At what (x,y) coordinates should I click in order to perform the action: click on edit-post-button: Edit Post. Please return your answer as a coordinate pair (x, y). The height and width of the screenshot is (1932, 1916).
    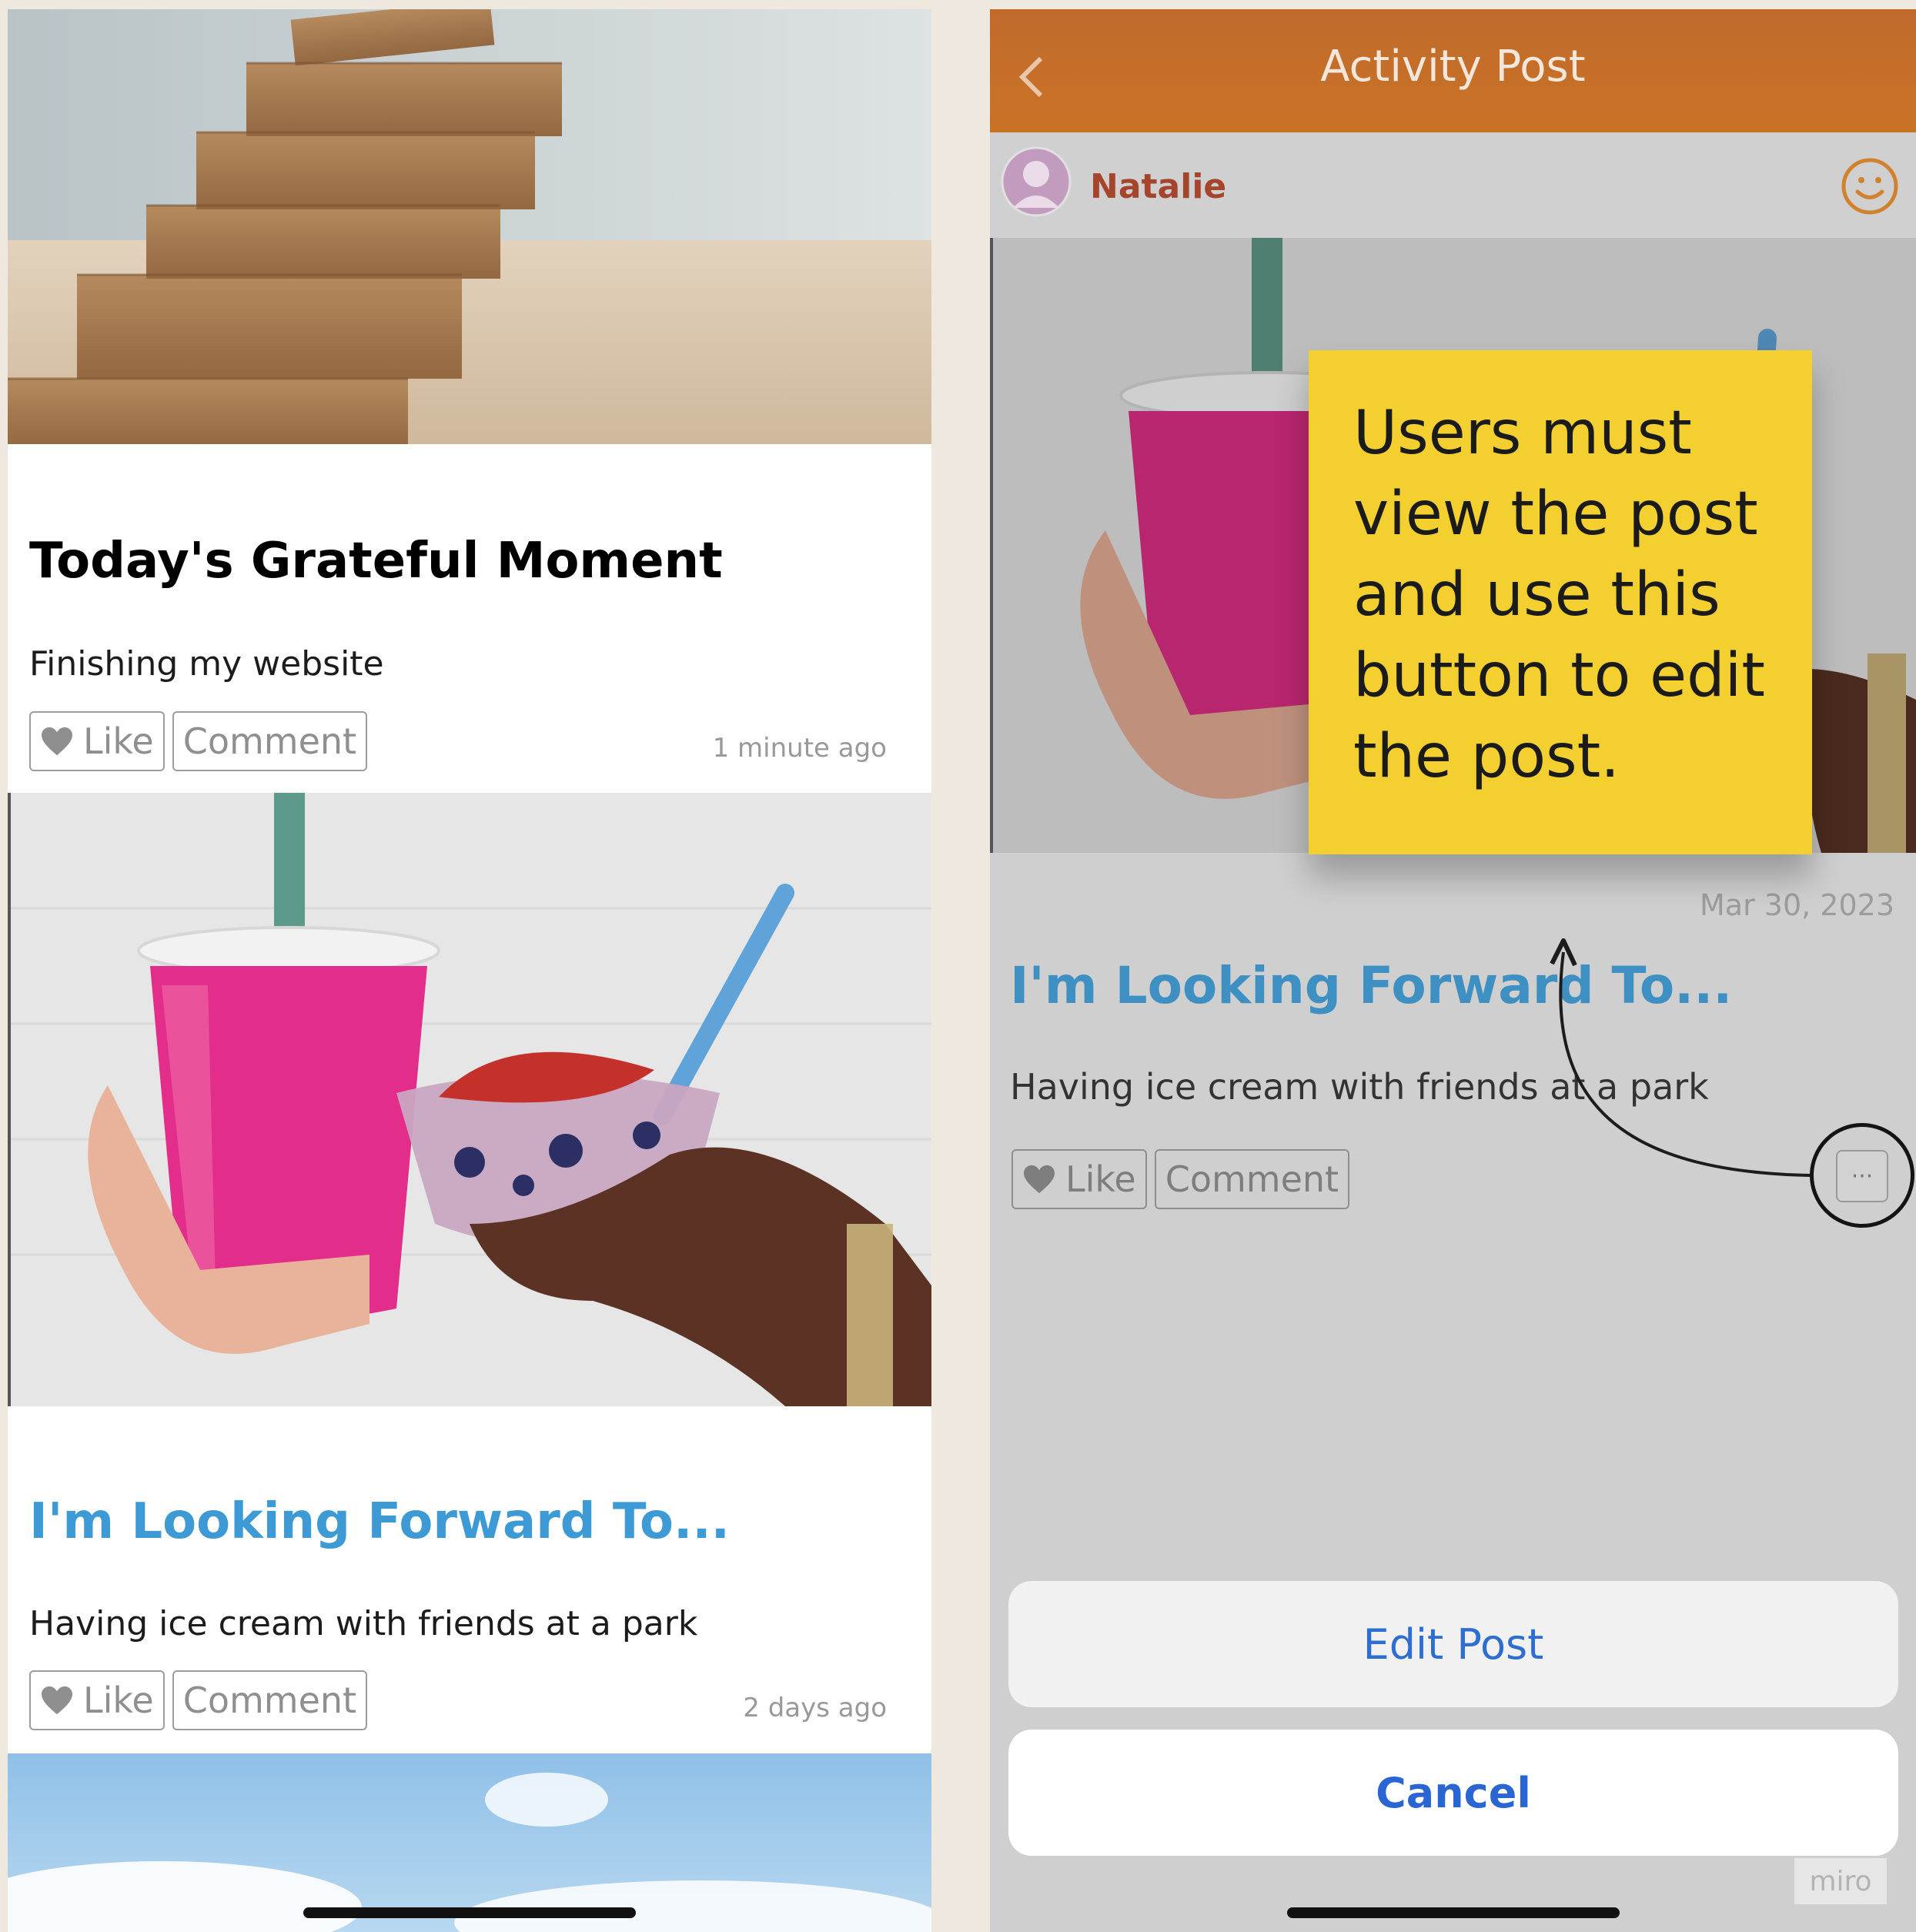
    Looking at the image, I should click on (1453, 1644).